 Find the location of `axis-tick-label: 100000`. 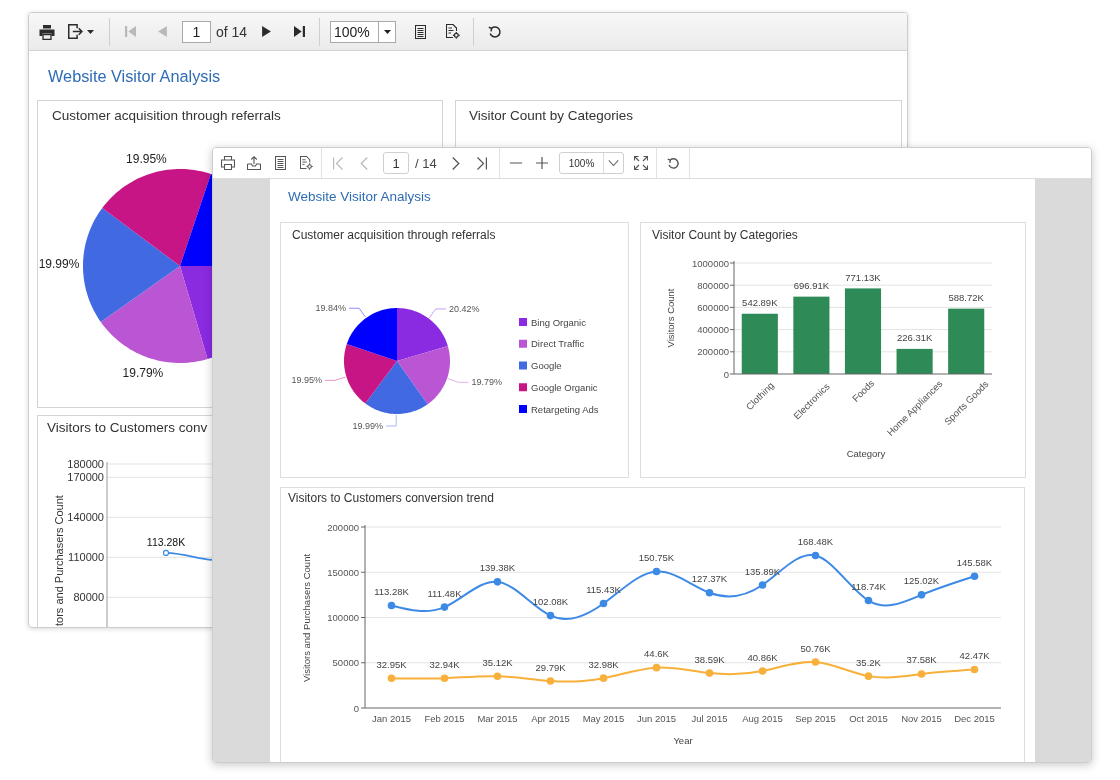

axis-tick-label: 100000 is located at coordinates (343, 617).